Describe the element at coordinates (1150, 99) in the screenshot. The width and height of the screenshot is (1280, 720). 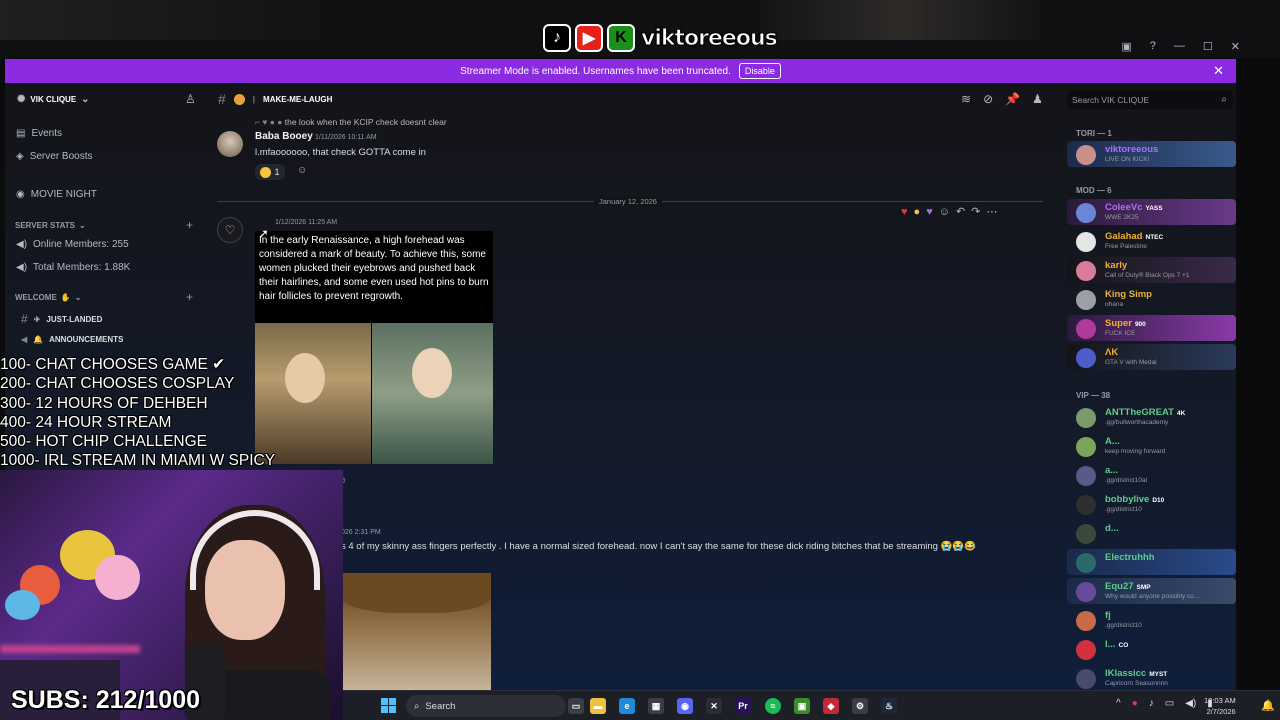
I see `search-input: Search VIK CLIQUE ⌕` at that location.